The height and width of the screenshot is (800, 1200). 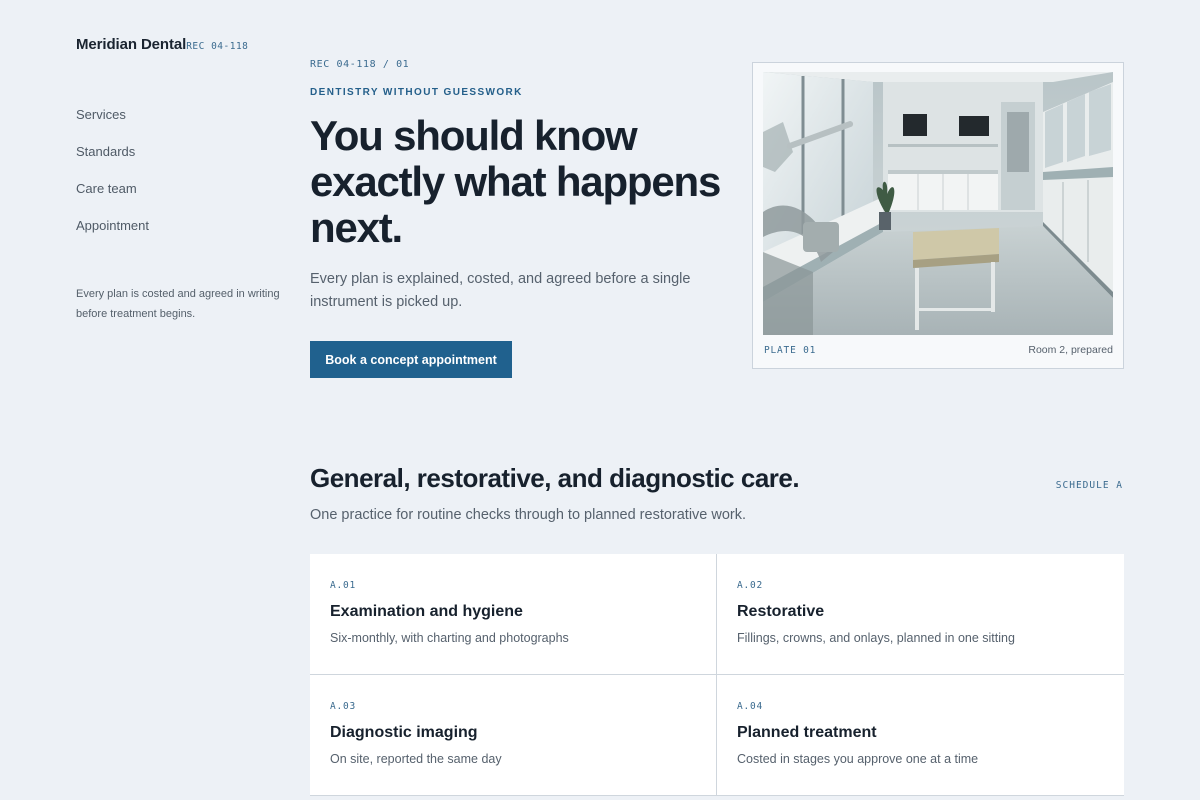 I want to click on nav-item-services: Services, so click(x=112, y=123).